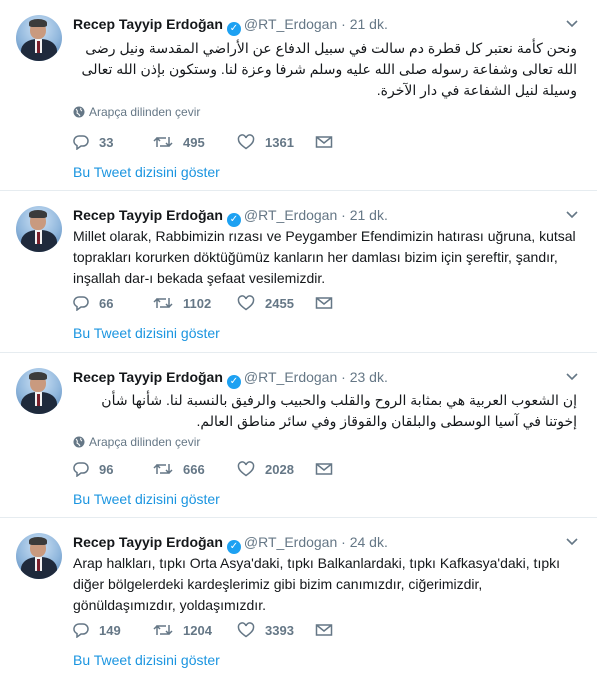 The image size is (597, 674). I want to click on tweet-timestamp: 24 dk., so click(369, 542).